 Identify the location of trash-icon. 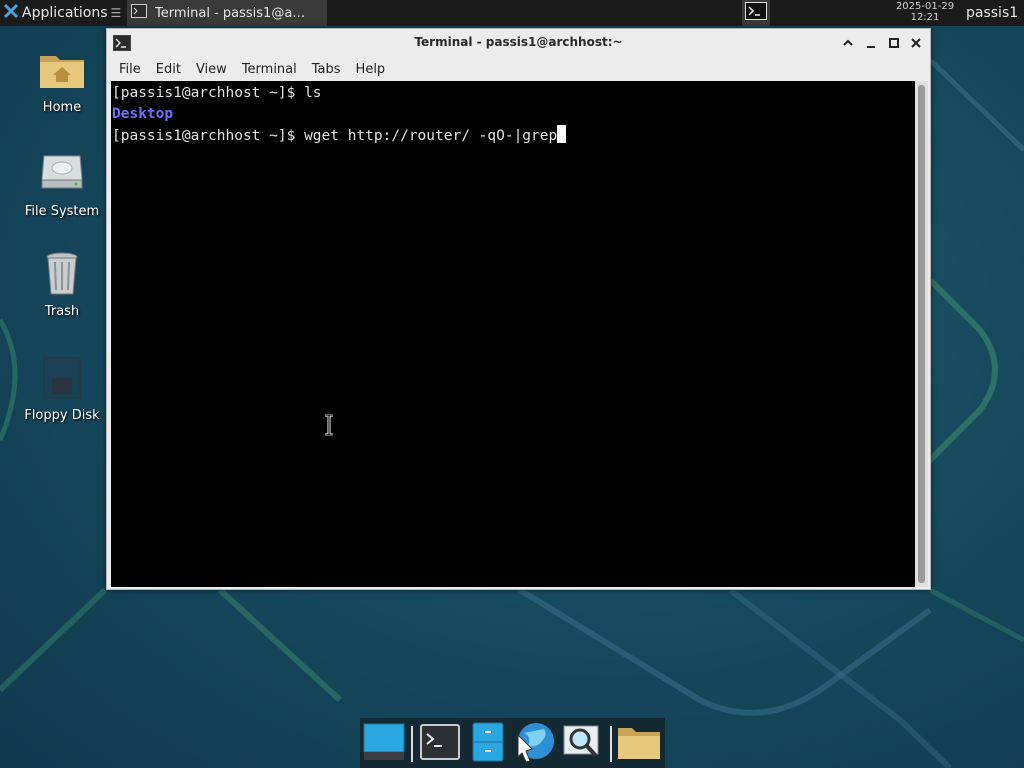
(62, 274).